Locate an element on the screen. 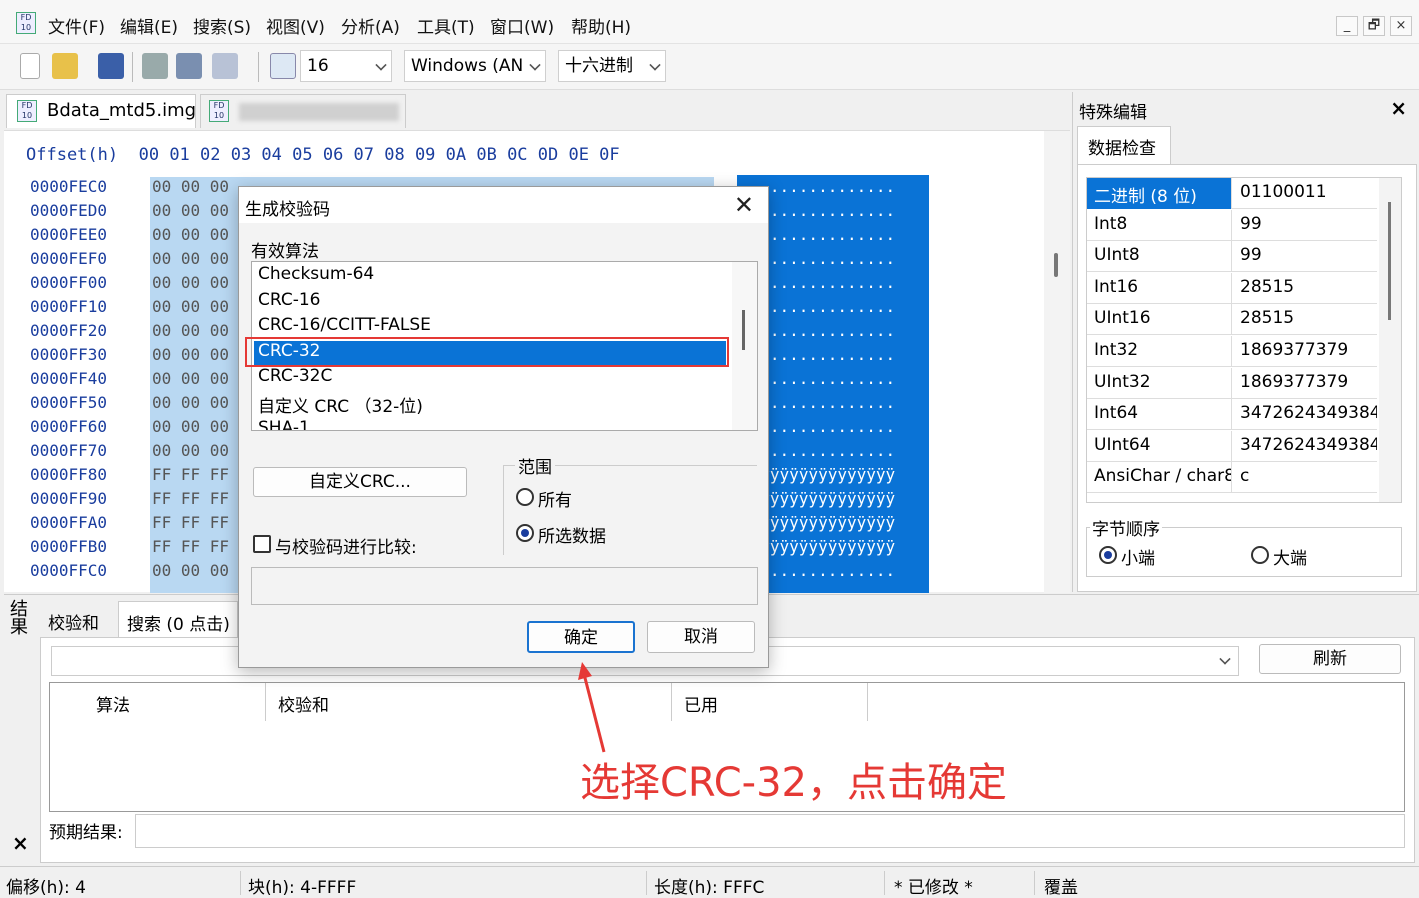  tab-second-file: FD 10 is located at coordinates (303, 111).